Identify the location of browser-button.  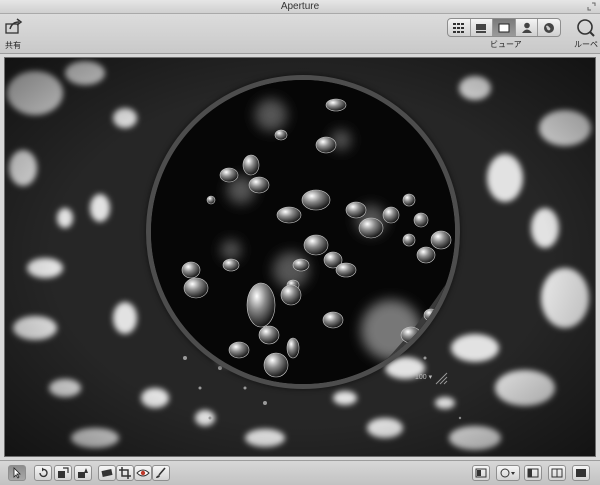
(481, 473).